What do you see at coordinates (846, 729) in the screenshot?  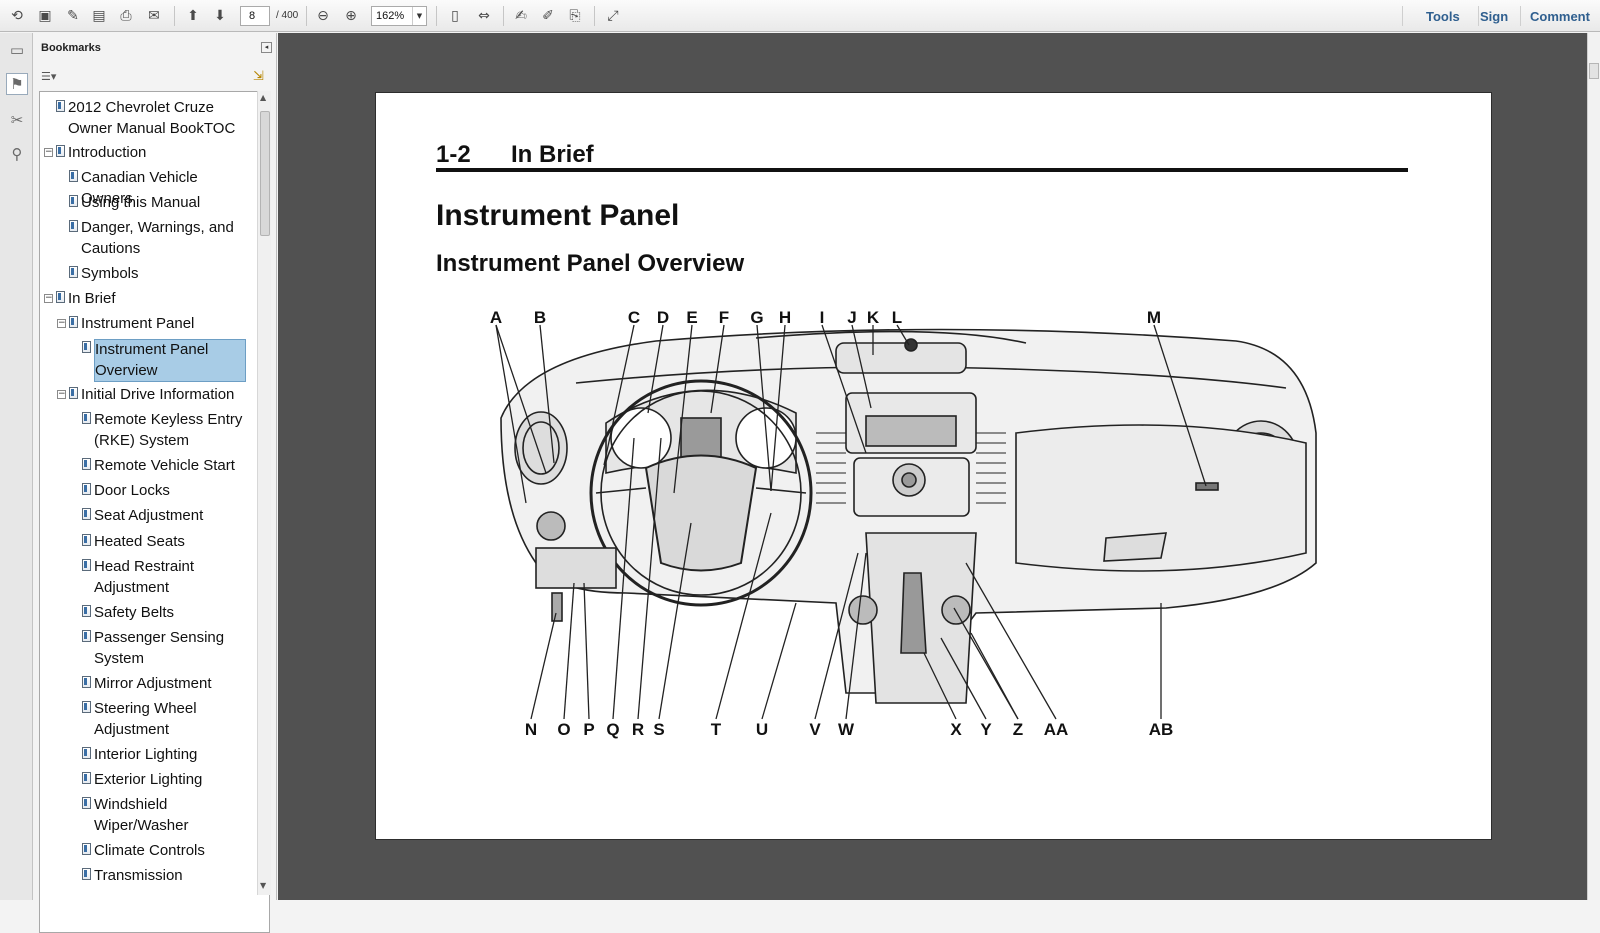 I see `callout-label: W` at bounding box center [846, 729].